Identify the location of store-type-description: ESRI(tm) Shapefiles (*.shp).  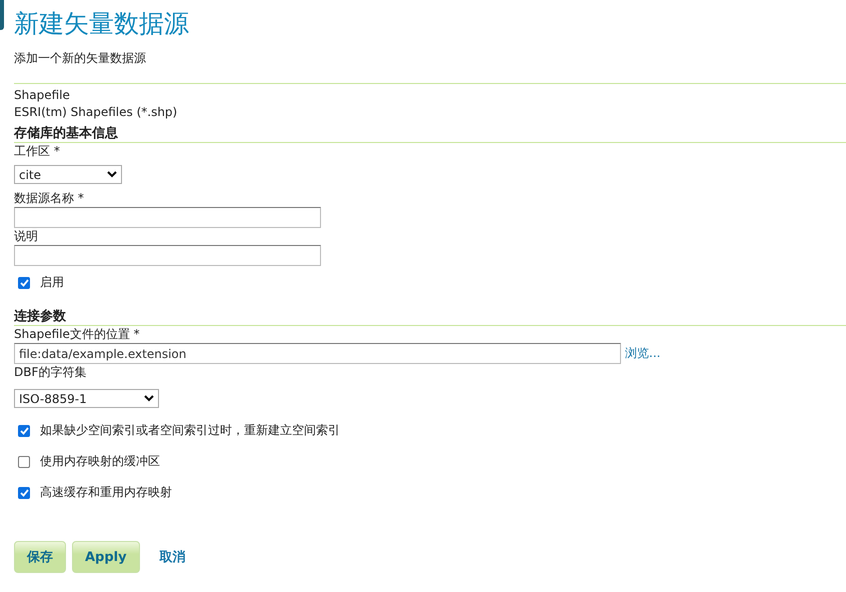
(96, 112).